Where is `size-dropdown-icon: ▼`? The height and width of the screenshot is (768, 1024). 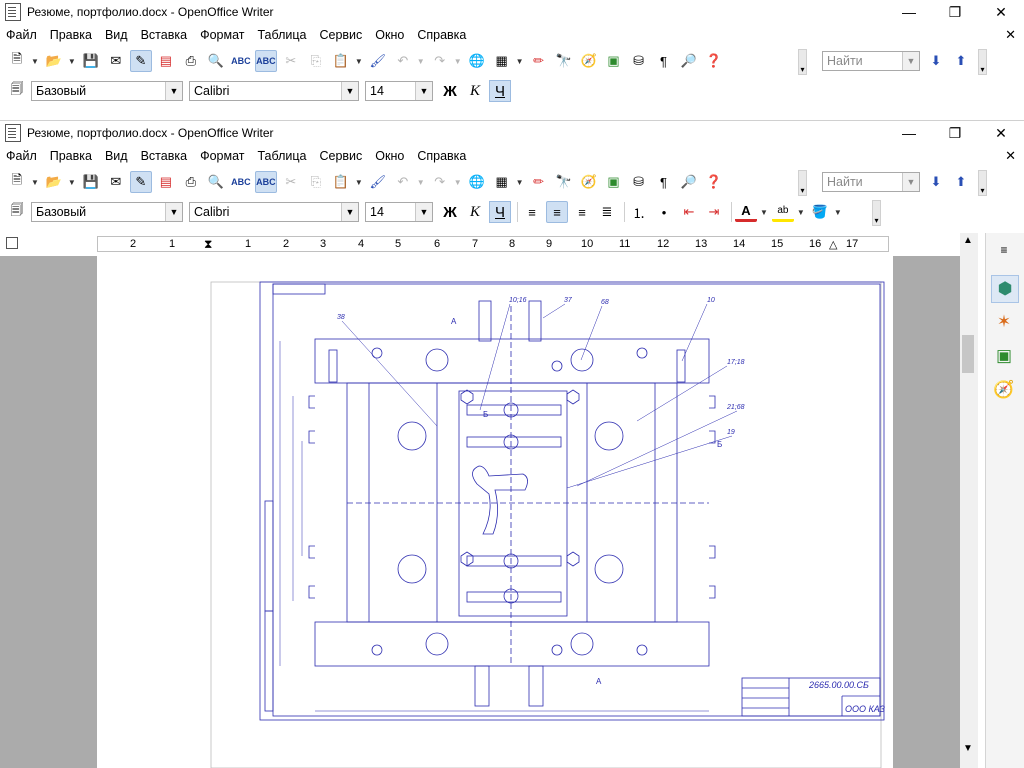
size-dropdown-icon: ▼ is located at coordinates (423, 212).